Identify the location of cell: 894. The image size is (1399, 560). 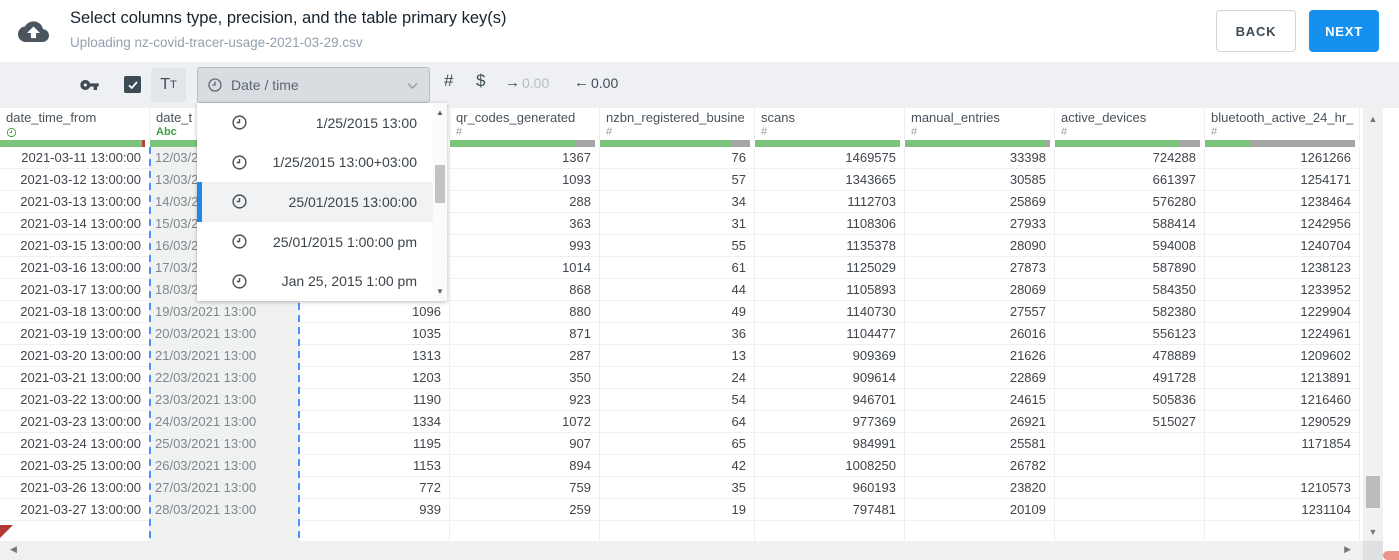
(525, 465).